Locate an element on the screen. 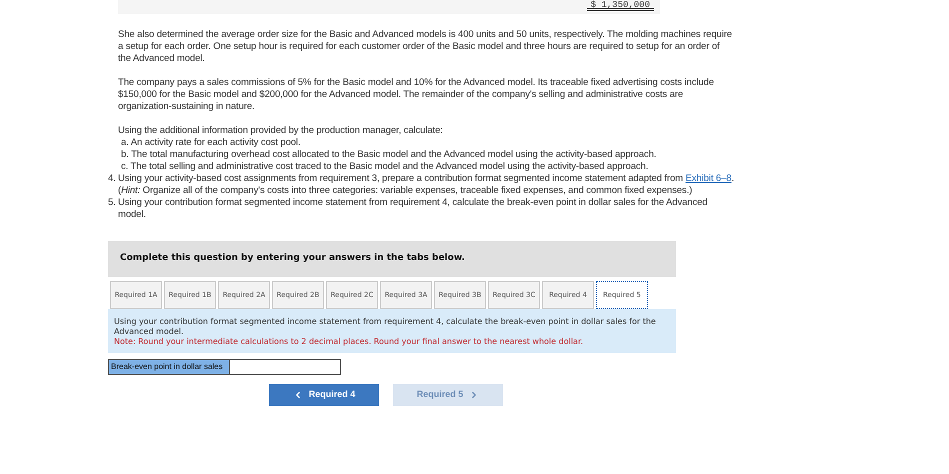 This screenshot has height=474, width=949. requirement-text: Using your activity-based cost assignments from requirement 3, prepare a contribution format segmented income statement adapted from Exhibit 6–8. (Hint: Organize all of the company's costs into three categories: variable expenses, traceable fixed expenses, and common fixed expenses.) is located at coordinates (426, 185).